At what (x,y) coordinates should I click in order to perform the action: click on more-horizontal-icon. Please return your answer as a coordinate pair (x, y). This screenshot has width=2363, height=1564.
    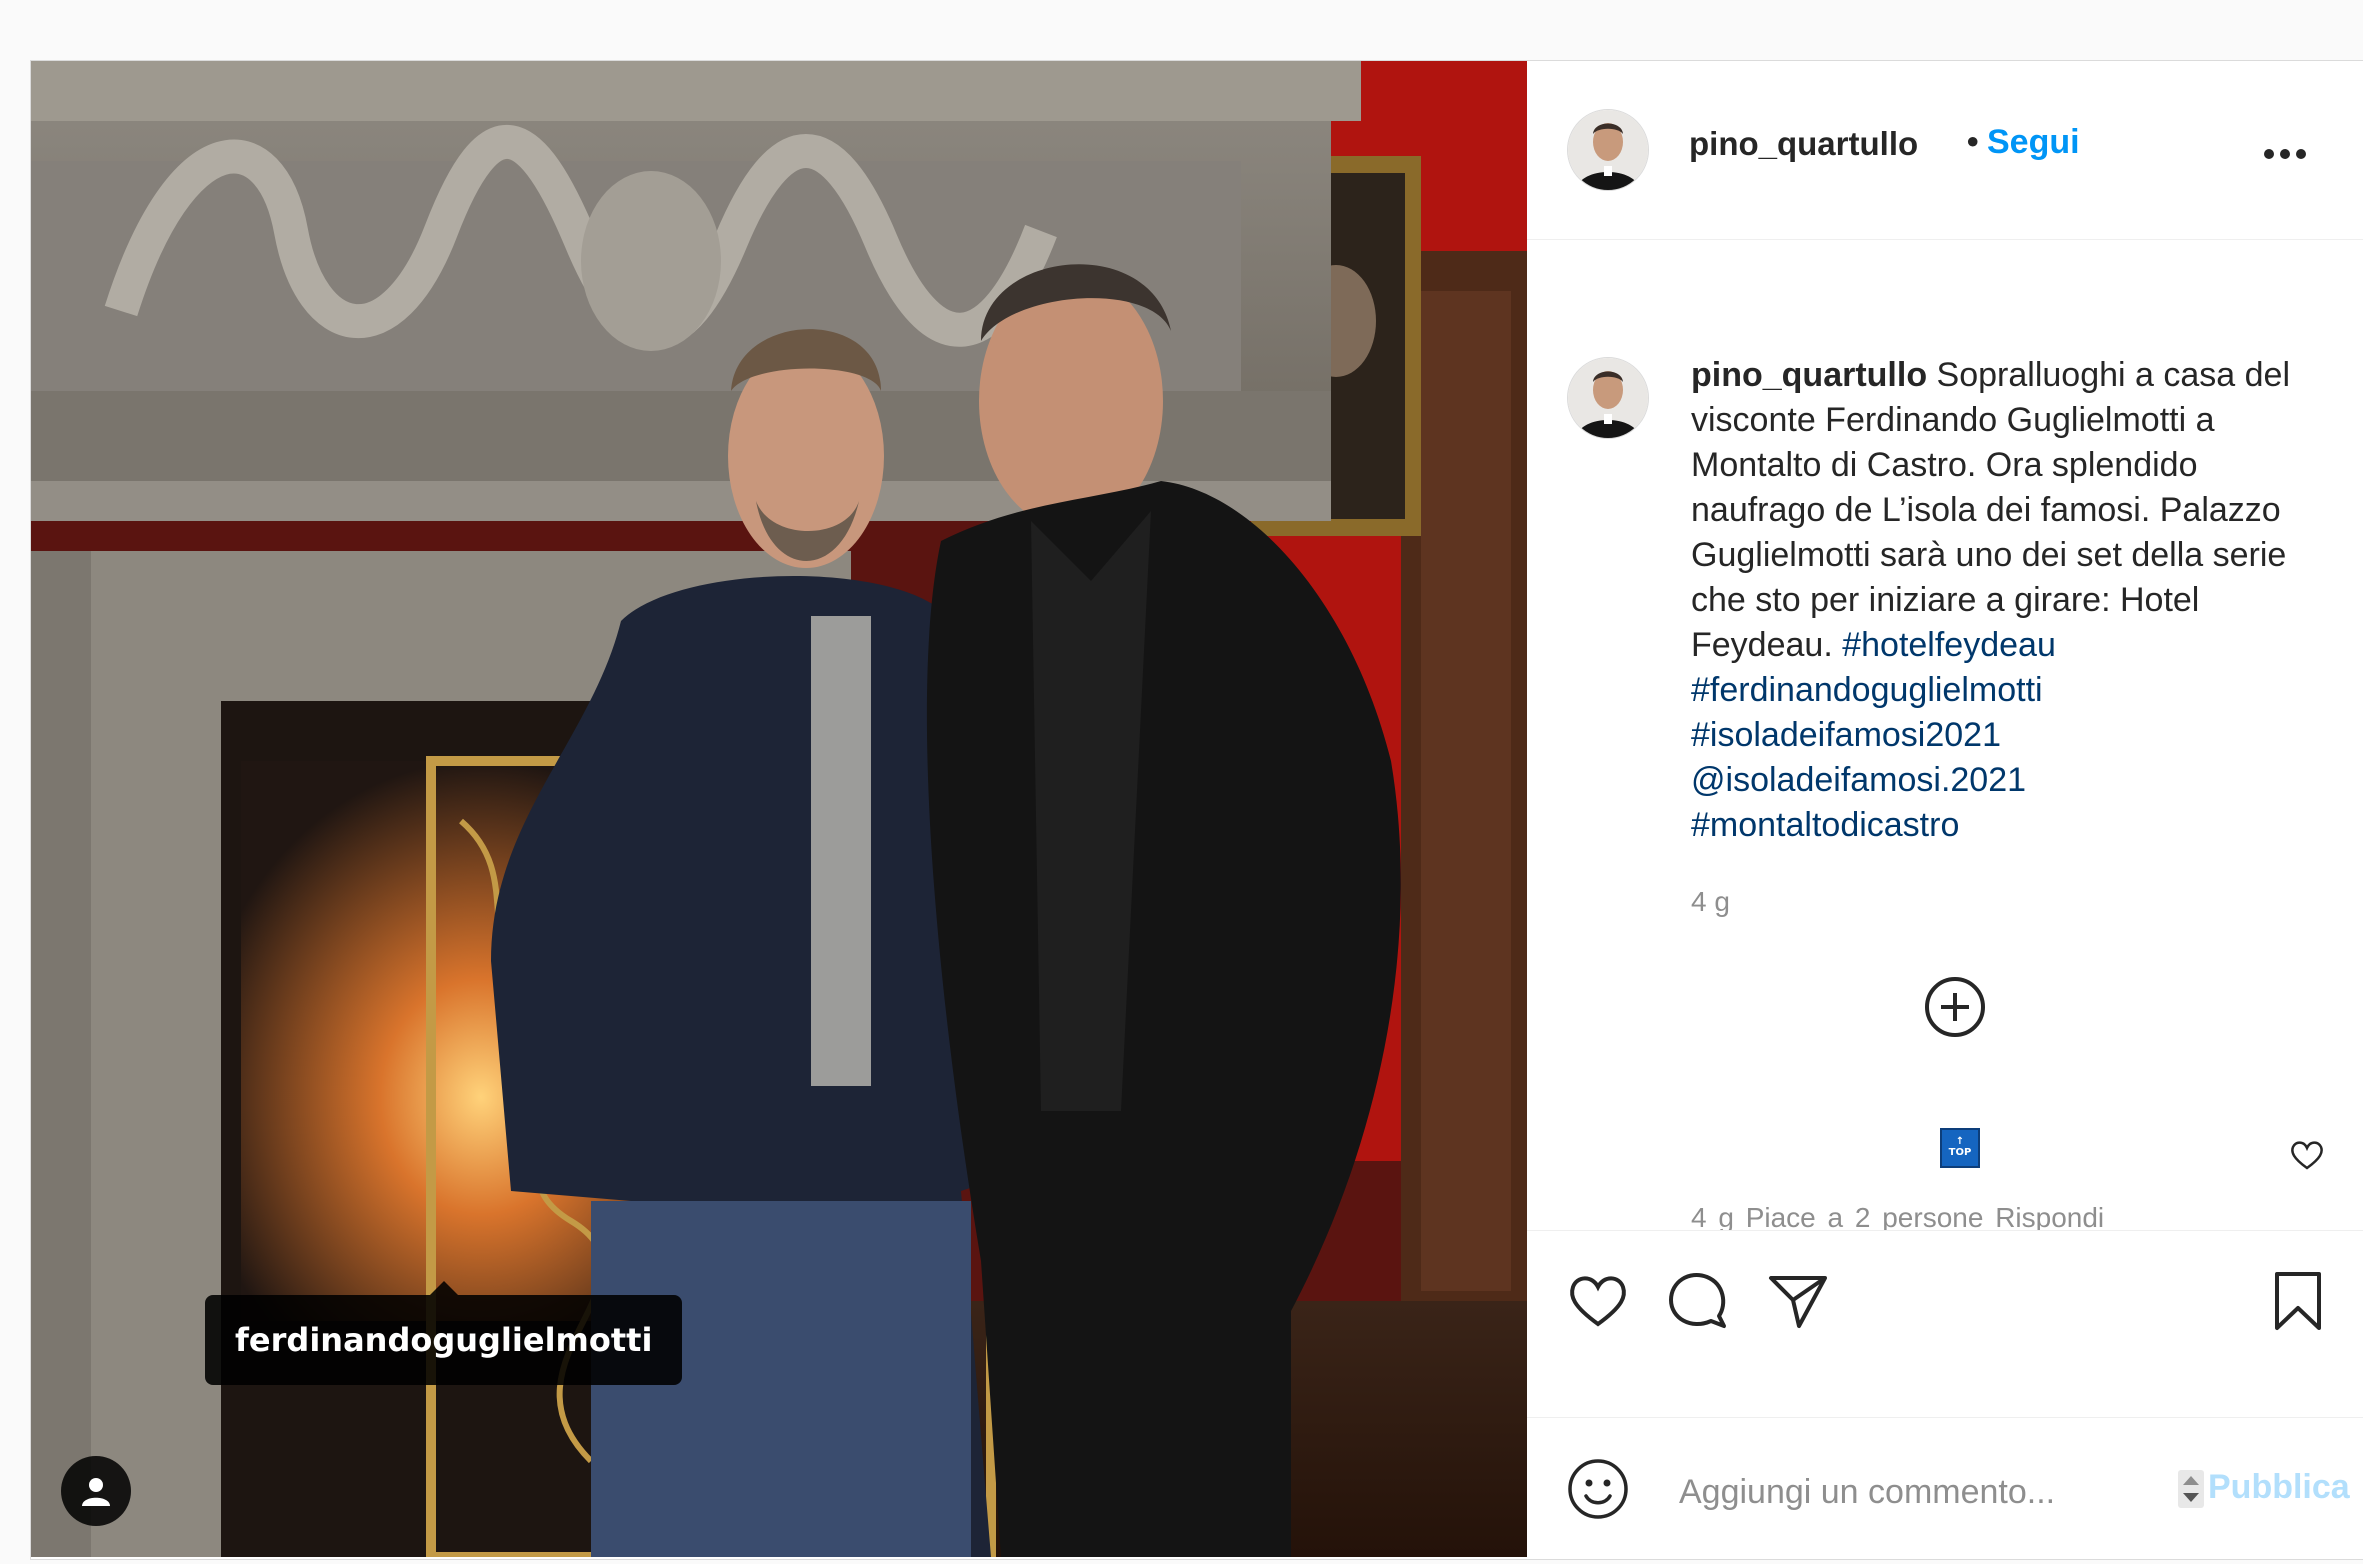
    Looking at the image, I should click on (2285, 154).